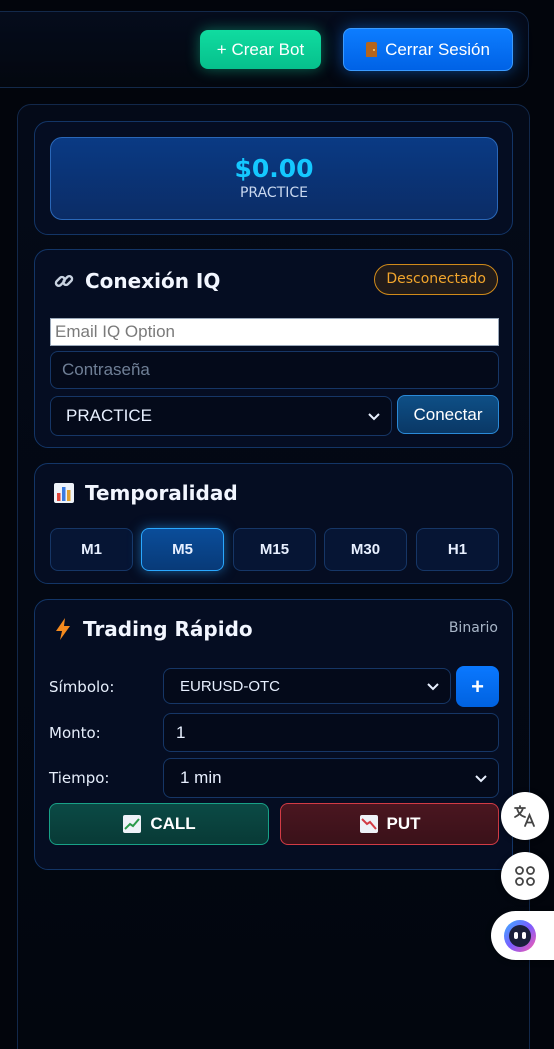  Describe the element at coordinates (274, 549) in the screenshot. I see `tab-m15: M15` at that location.